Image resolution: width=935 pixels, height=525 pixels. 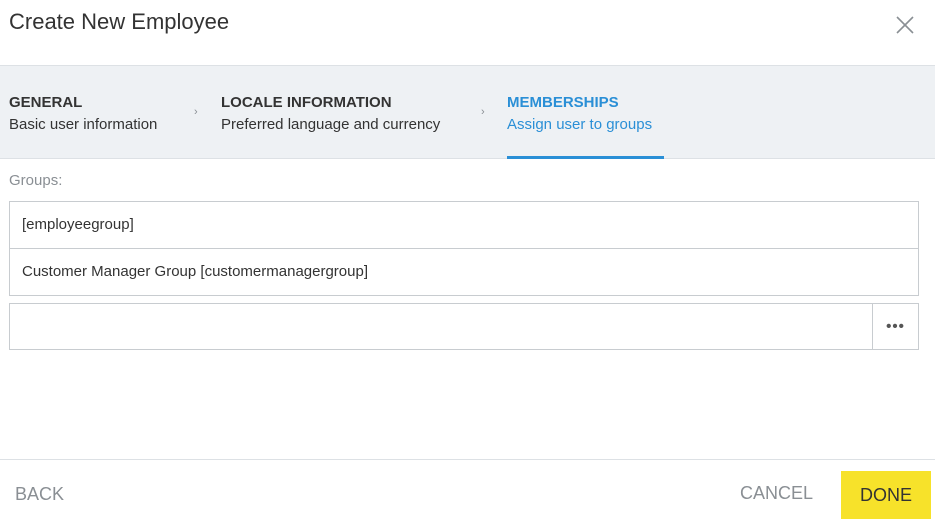 I want to click on active-step-indicator, so click(x=585, y=157).